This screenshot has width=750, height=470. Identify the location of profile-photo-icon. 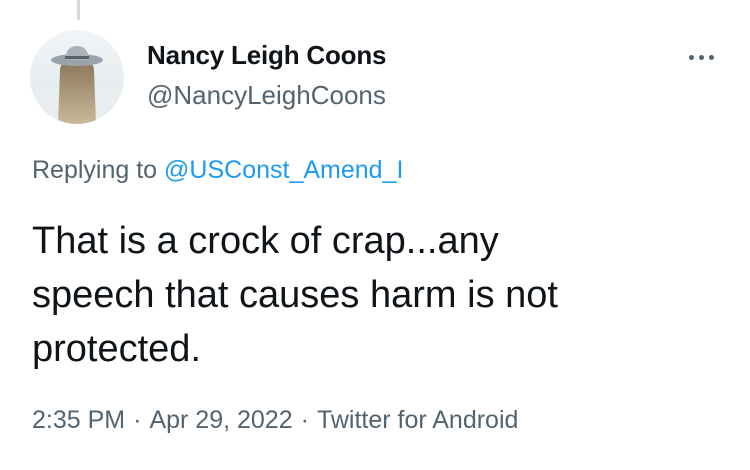
(77, 77).